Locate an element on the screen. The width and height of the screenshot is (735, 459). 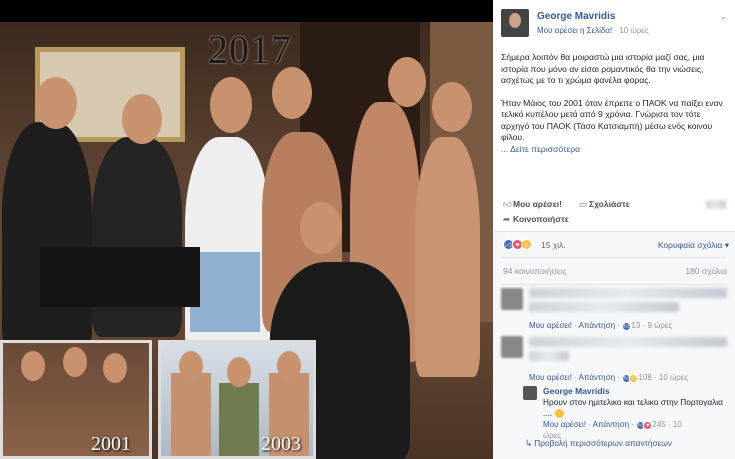
year-label-2003: 2003 is located at coordinates (281, 444).